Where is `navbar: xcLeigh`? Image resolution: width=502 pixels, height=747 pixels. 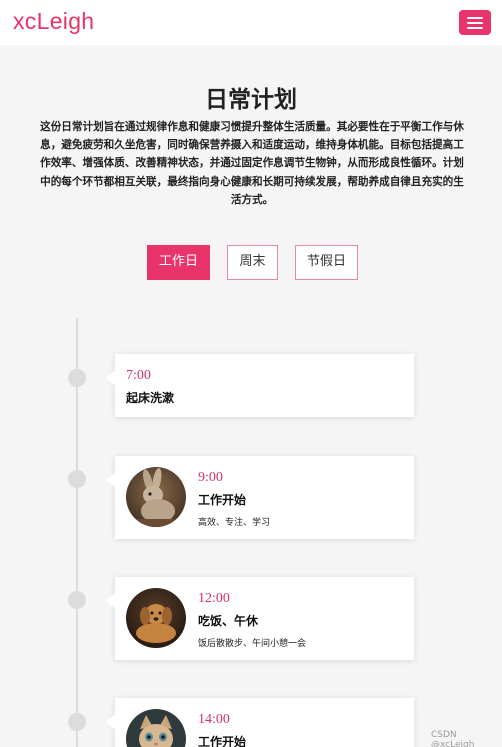
navbar: xcLeigh is located at coordinates (251, 22).